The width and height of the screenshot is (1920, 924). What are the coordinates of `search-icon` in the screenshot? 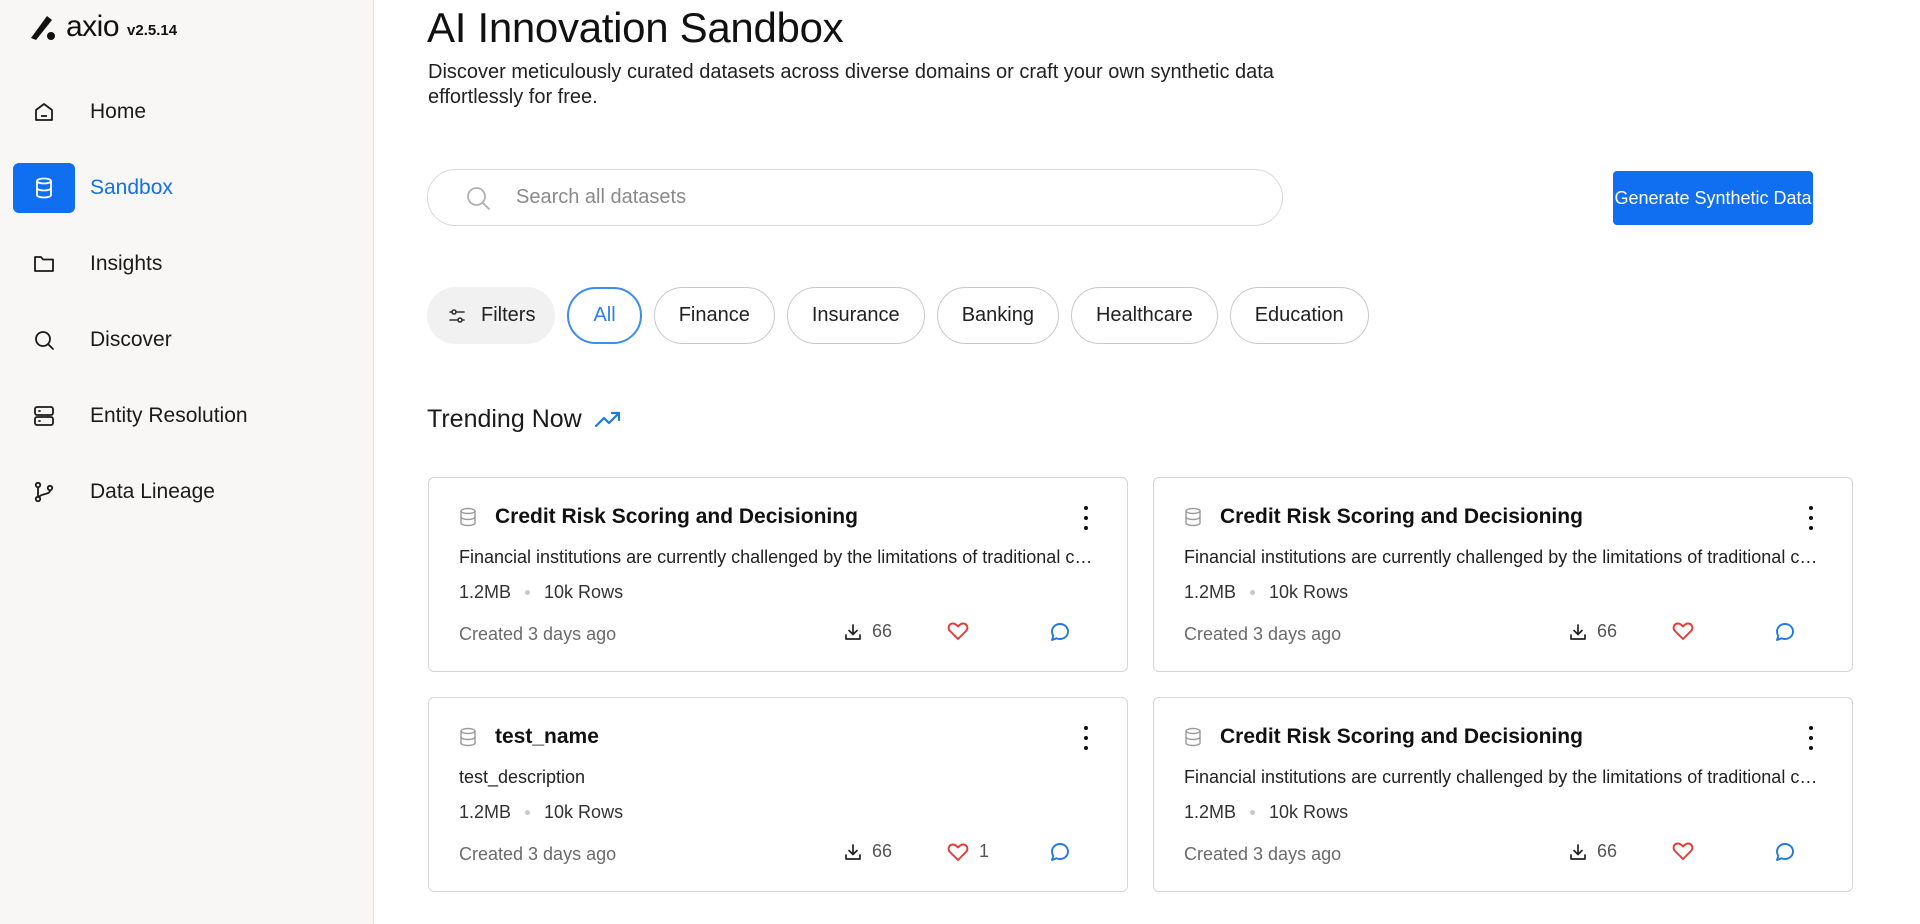 It's located at (44, 340).